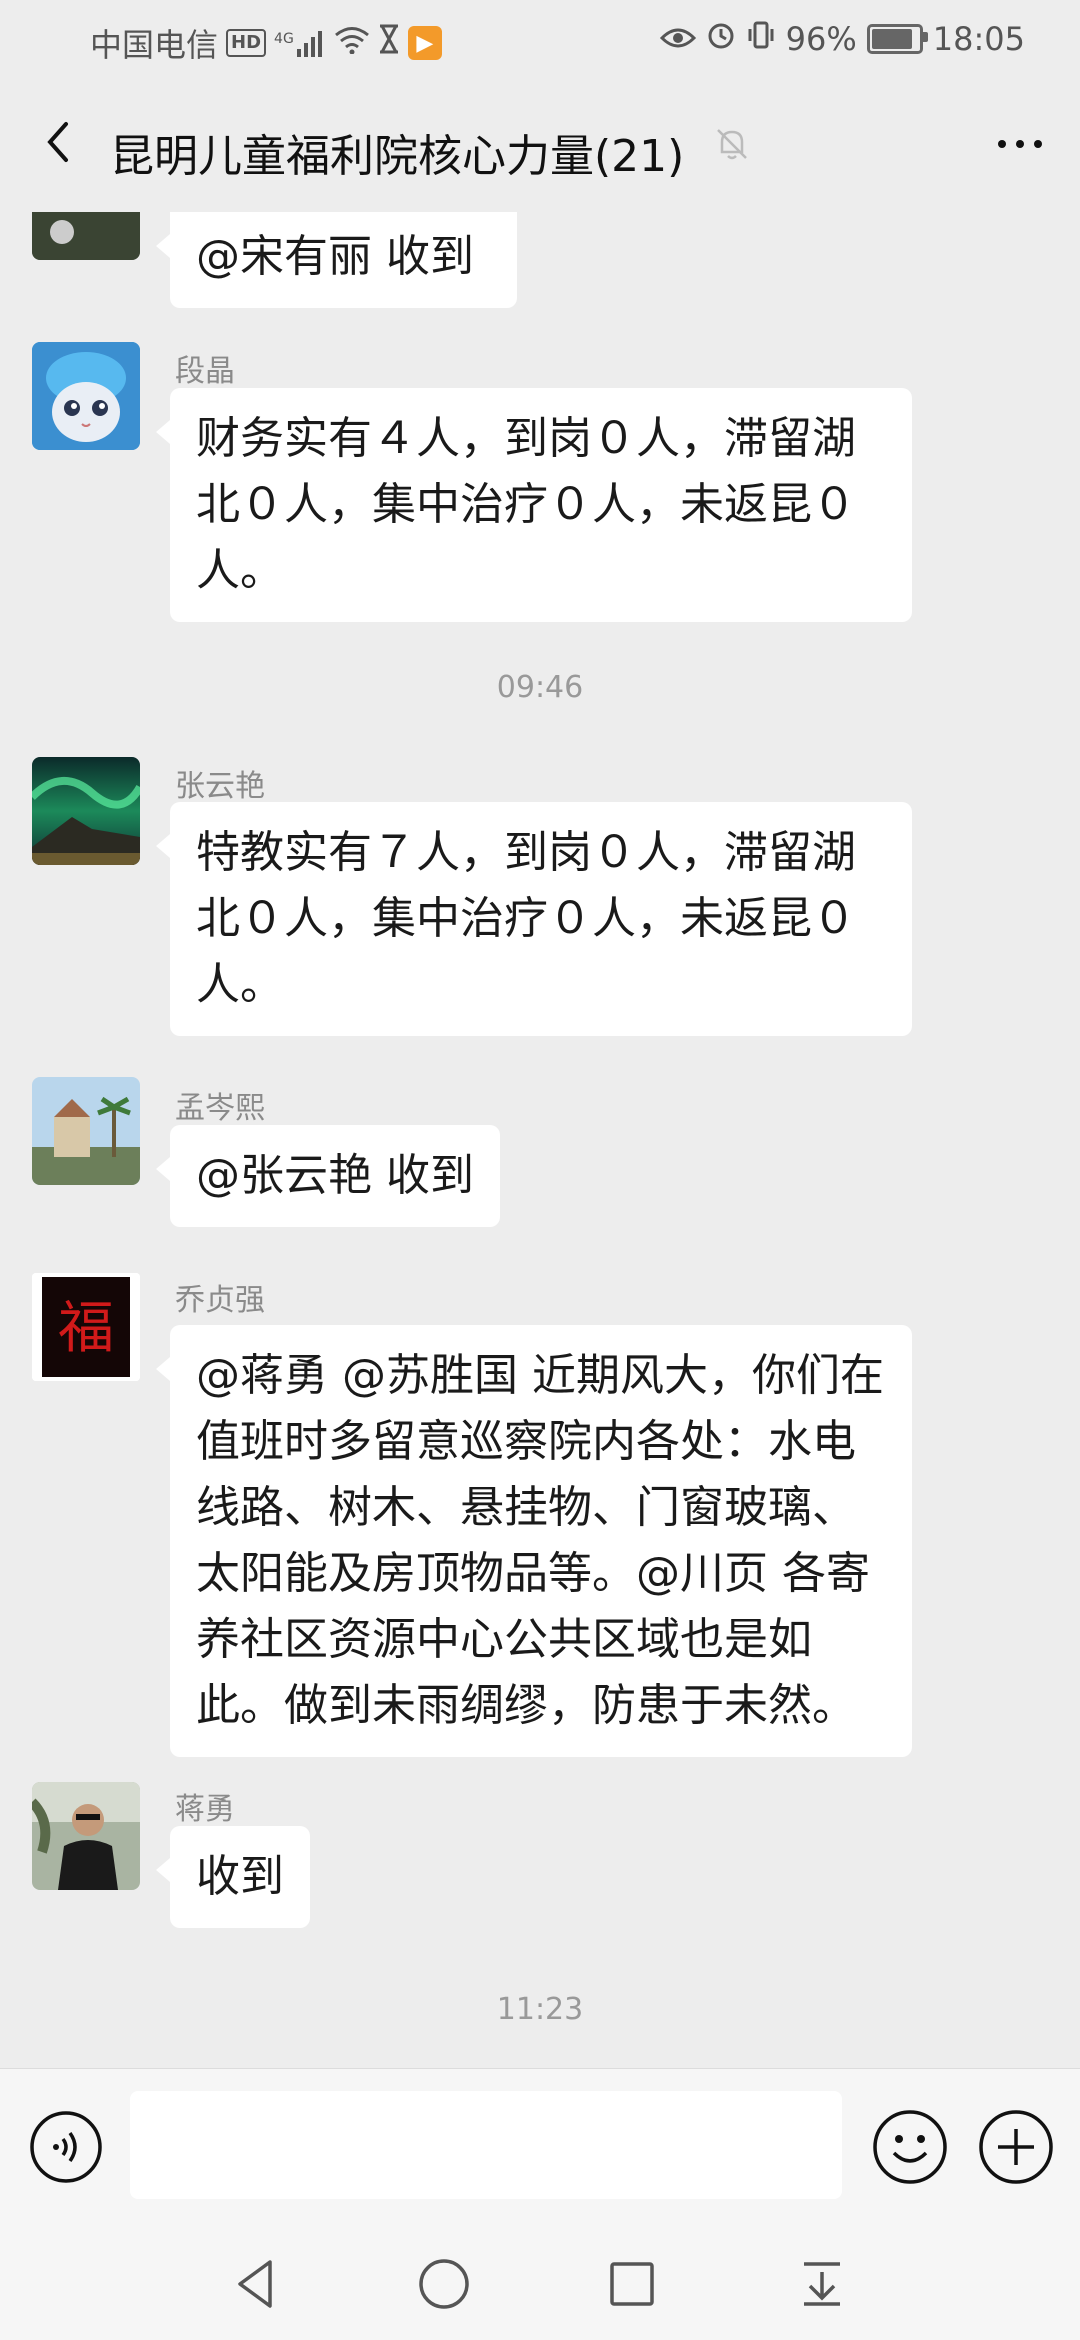 The height and width of the screenshot is (2340, 1080). What do you see at coordinates (352, 43) in the screenshot?
I see `wifi-icon` at bounding box center [352, 43].